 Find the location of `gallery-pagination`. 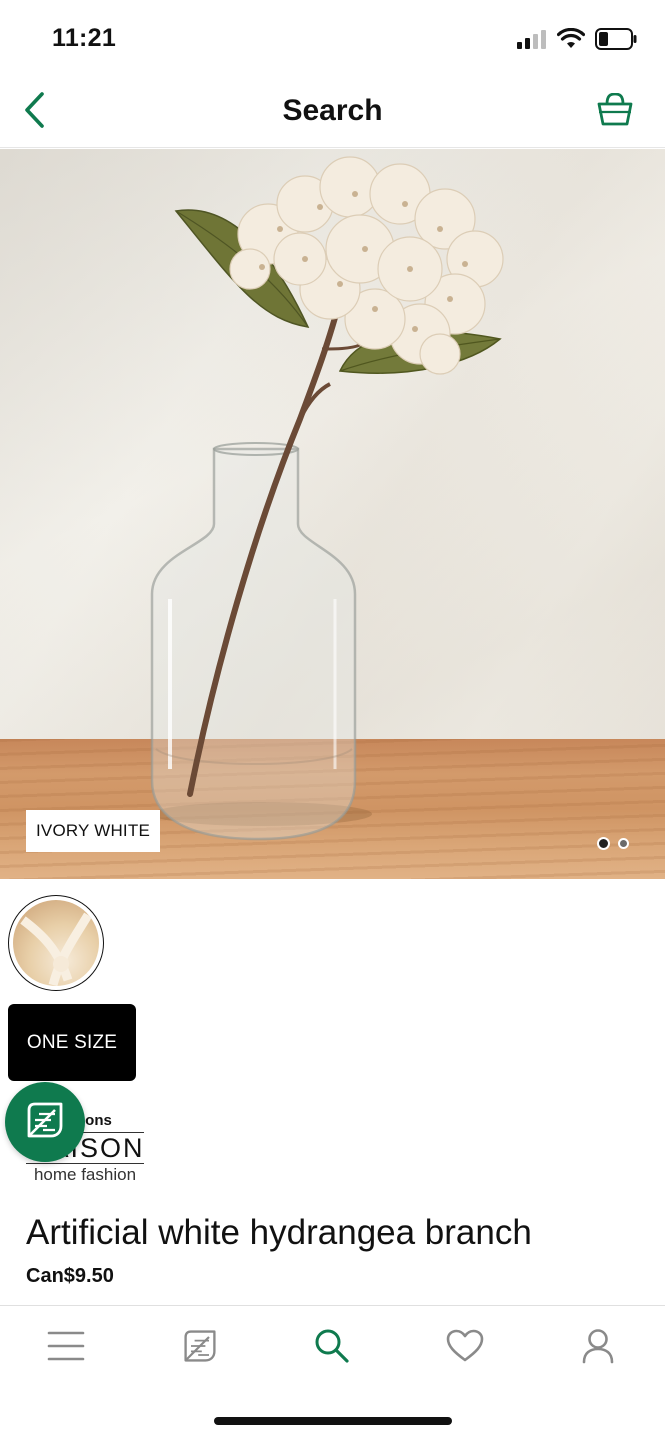

gallery-pagination is located at coordinates (613, 843).